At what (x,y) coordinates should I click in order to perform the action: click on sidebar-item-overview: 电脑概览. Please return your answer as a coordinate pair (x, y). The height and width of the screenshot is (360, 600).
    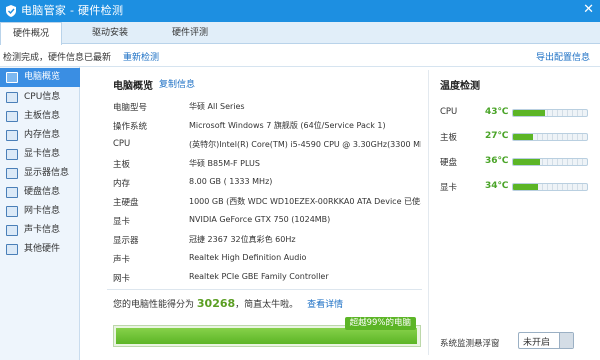
    Looking at the image, I should click on (40, 77).